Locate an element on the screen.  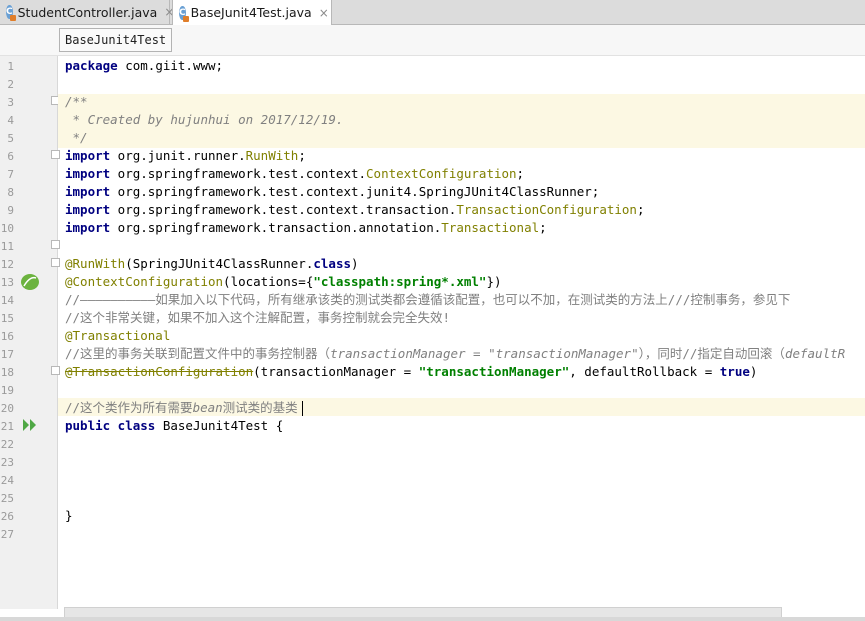
line-number: 4 is located at coordinates (10, 120).